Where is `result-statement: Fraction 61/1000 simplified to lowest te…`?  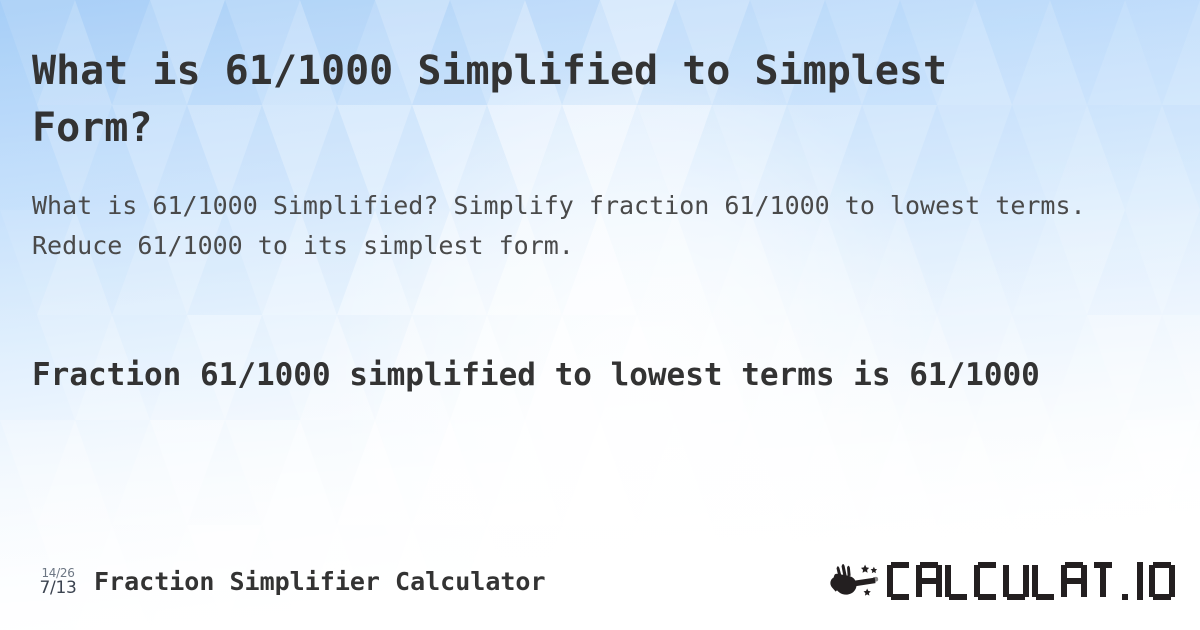 result-statement: Fraction 61/1000 simplified to lowest te… is located at coordinates (536, 375).